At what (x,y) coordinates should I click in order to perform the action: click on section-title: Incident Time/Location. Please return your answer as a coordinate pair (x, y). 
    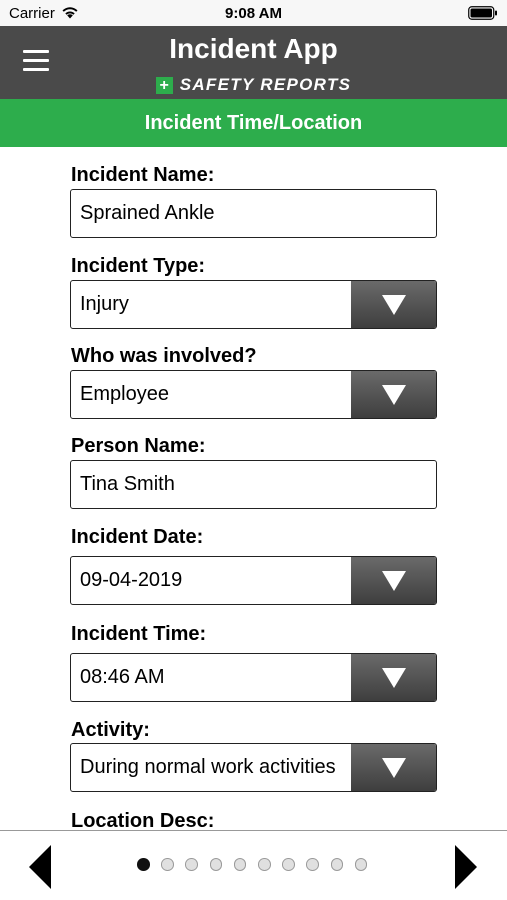
    Looking at the image, I should click on (253, 123).